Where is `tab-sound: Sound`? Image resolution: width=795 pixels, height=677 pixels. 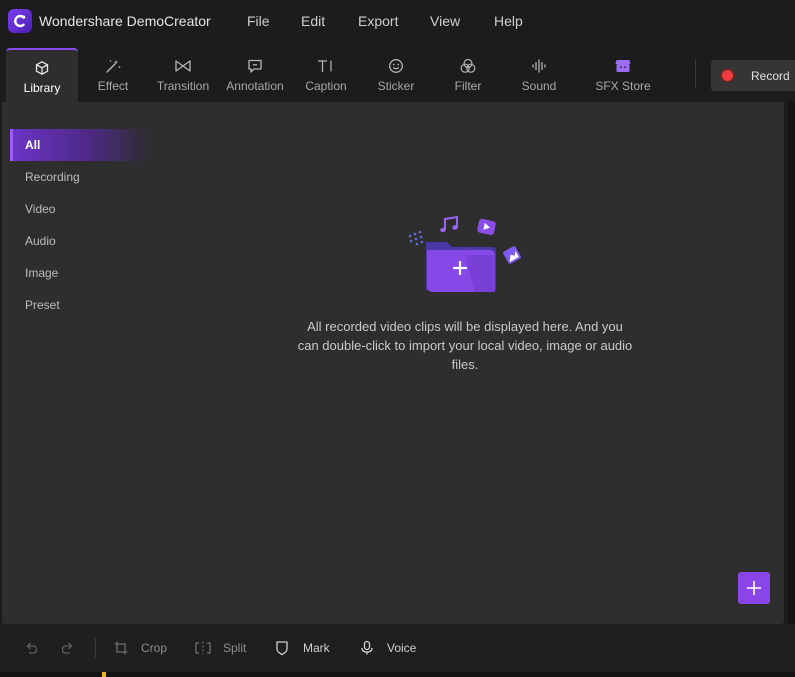
tab-sound: Sound is located at coordinates (539, 75).